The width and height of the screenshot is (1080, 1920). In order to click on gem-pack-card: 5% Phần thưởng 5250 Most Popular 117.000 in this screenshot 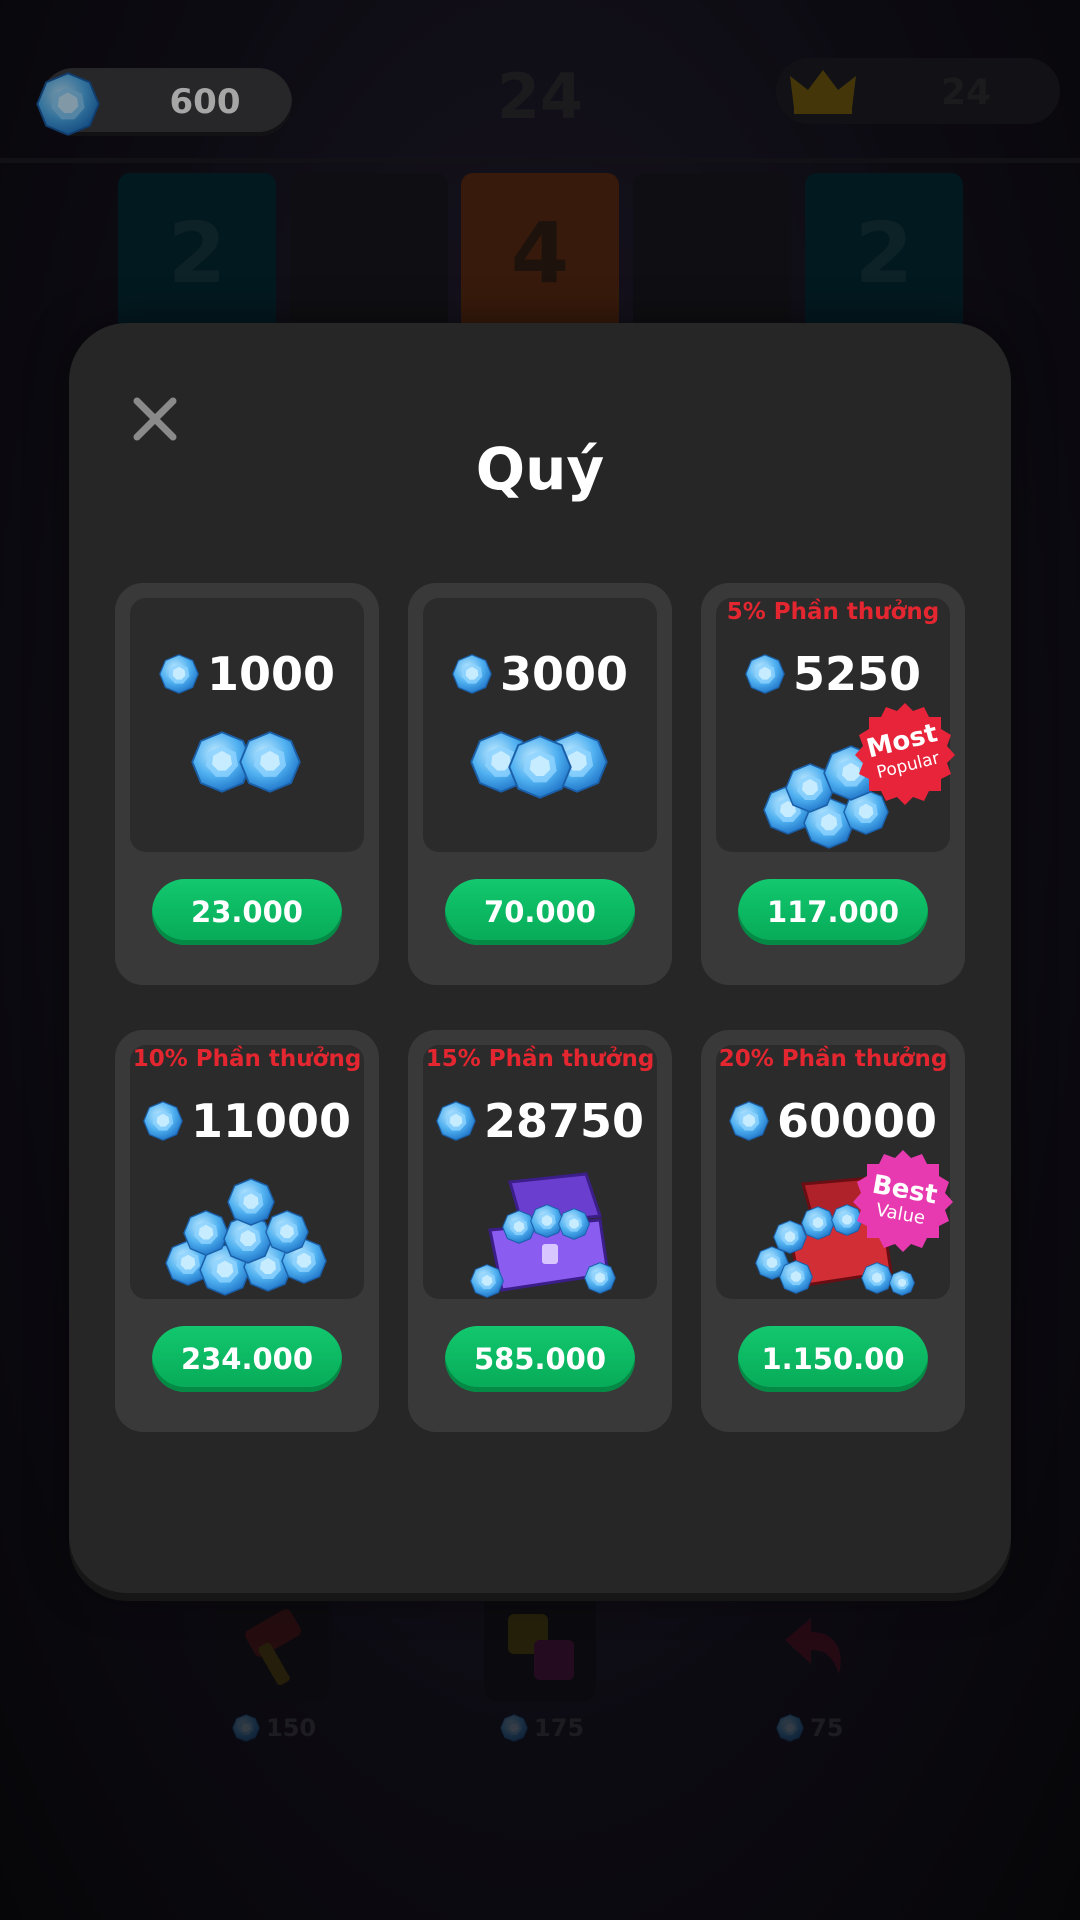, I will do `click(833, 784)`.